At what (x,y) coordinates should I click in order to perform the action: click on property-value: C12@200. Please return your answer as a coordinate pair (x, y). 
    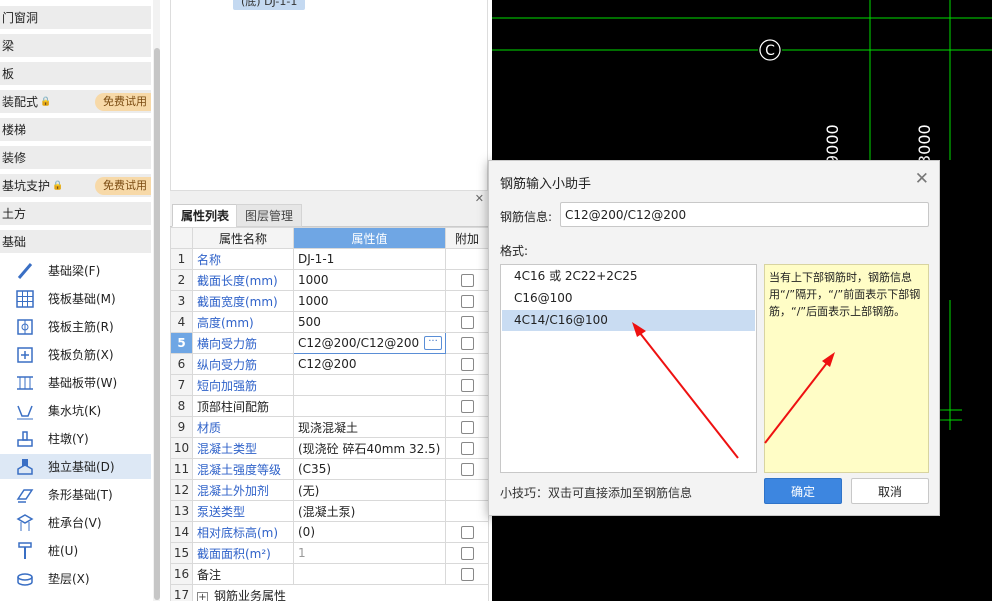
    Looking at the image, I should click on (369, 364).